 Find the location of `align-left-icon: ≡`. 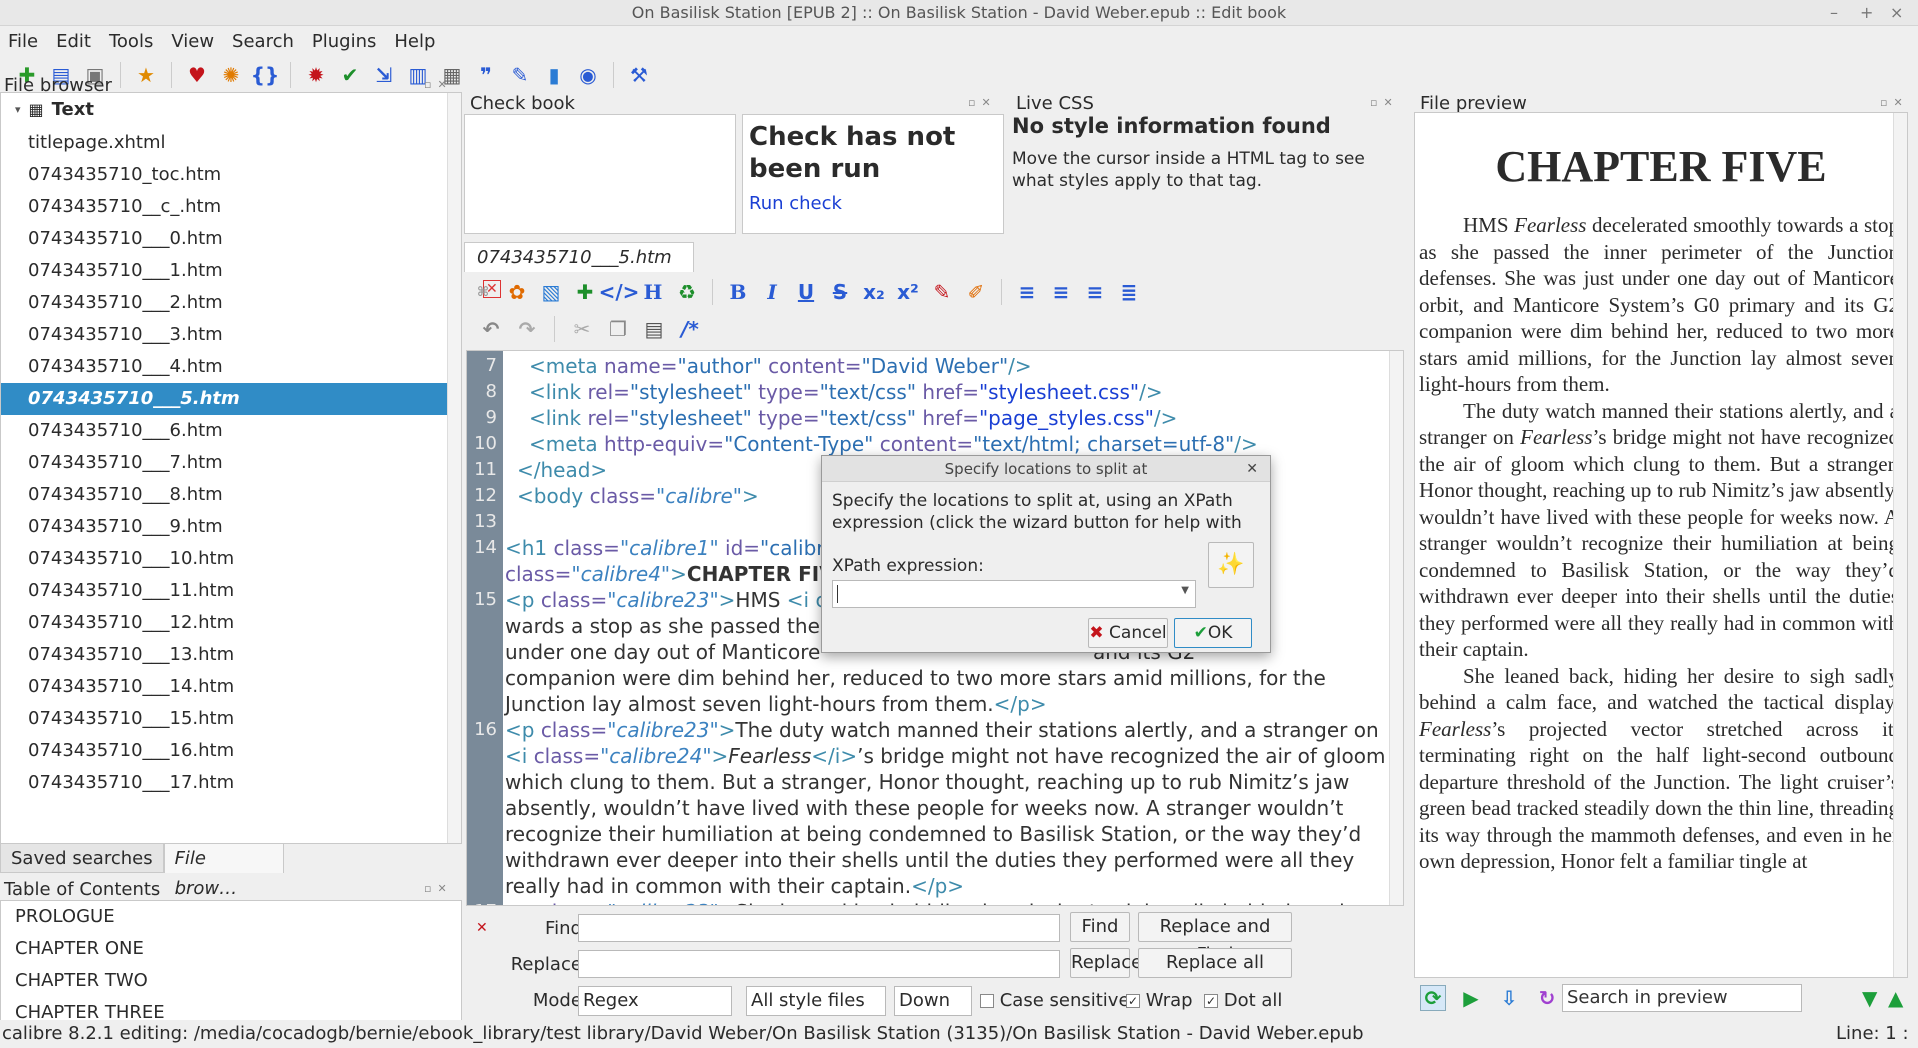

align-left-icon: ≡ is located at coordinates (1027, 292).